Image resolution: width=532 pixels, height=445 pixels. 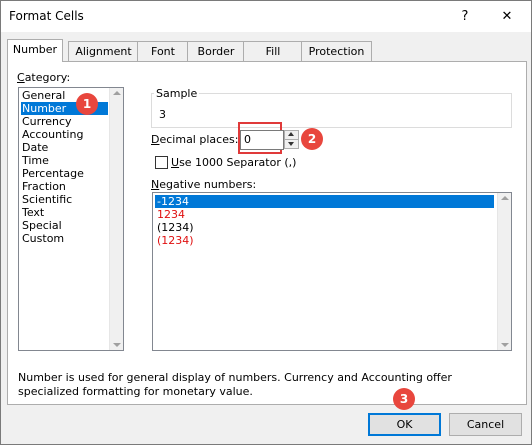 I want to click on sample-label: Sample, so click(x=177, y=93).